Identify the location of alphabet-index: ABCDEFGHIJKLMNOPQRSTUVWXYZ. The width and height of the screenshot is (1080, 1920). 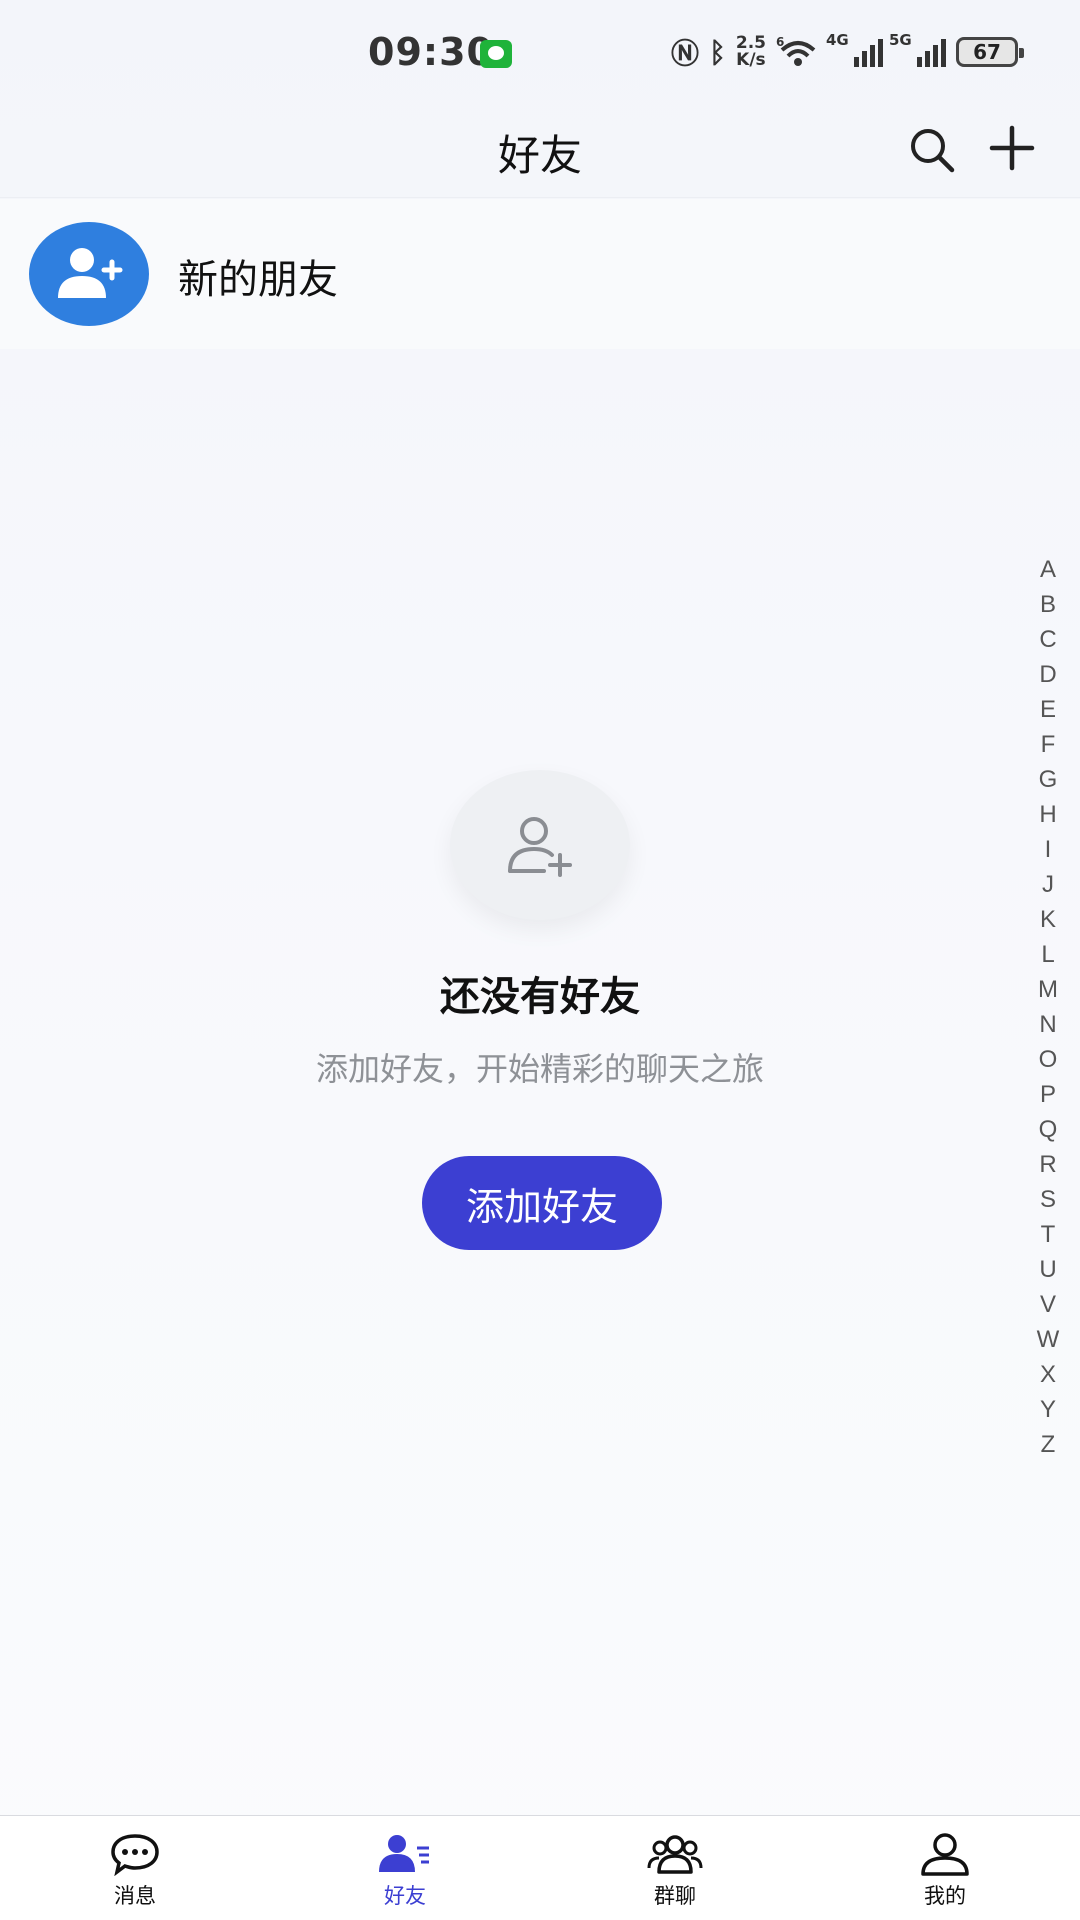
(1048, 1007).